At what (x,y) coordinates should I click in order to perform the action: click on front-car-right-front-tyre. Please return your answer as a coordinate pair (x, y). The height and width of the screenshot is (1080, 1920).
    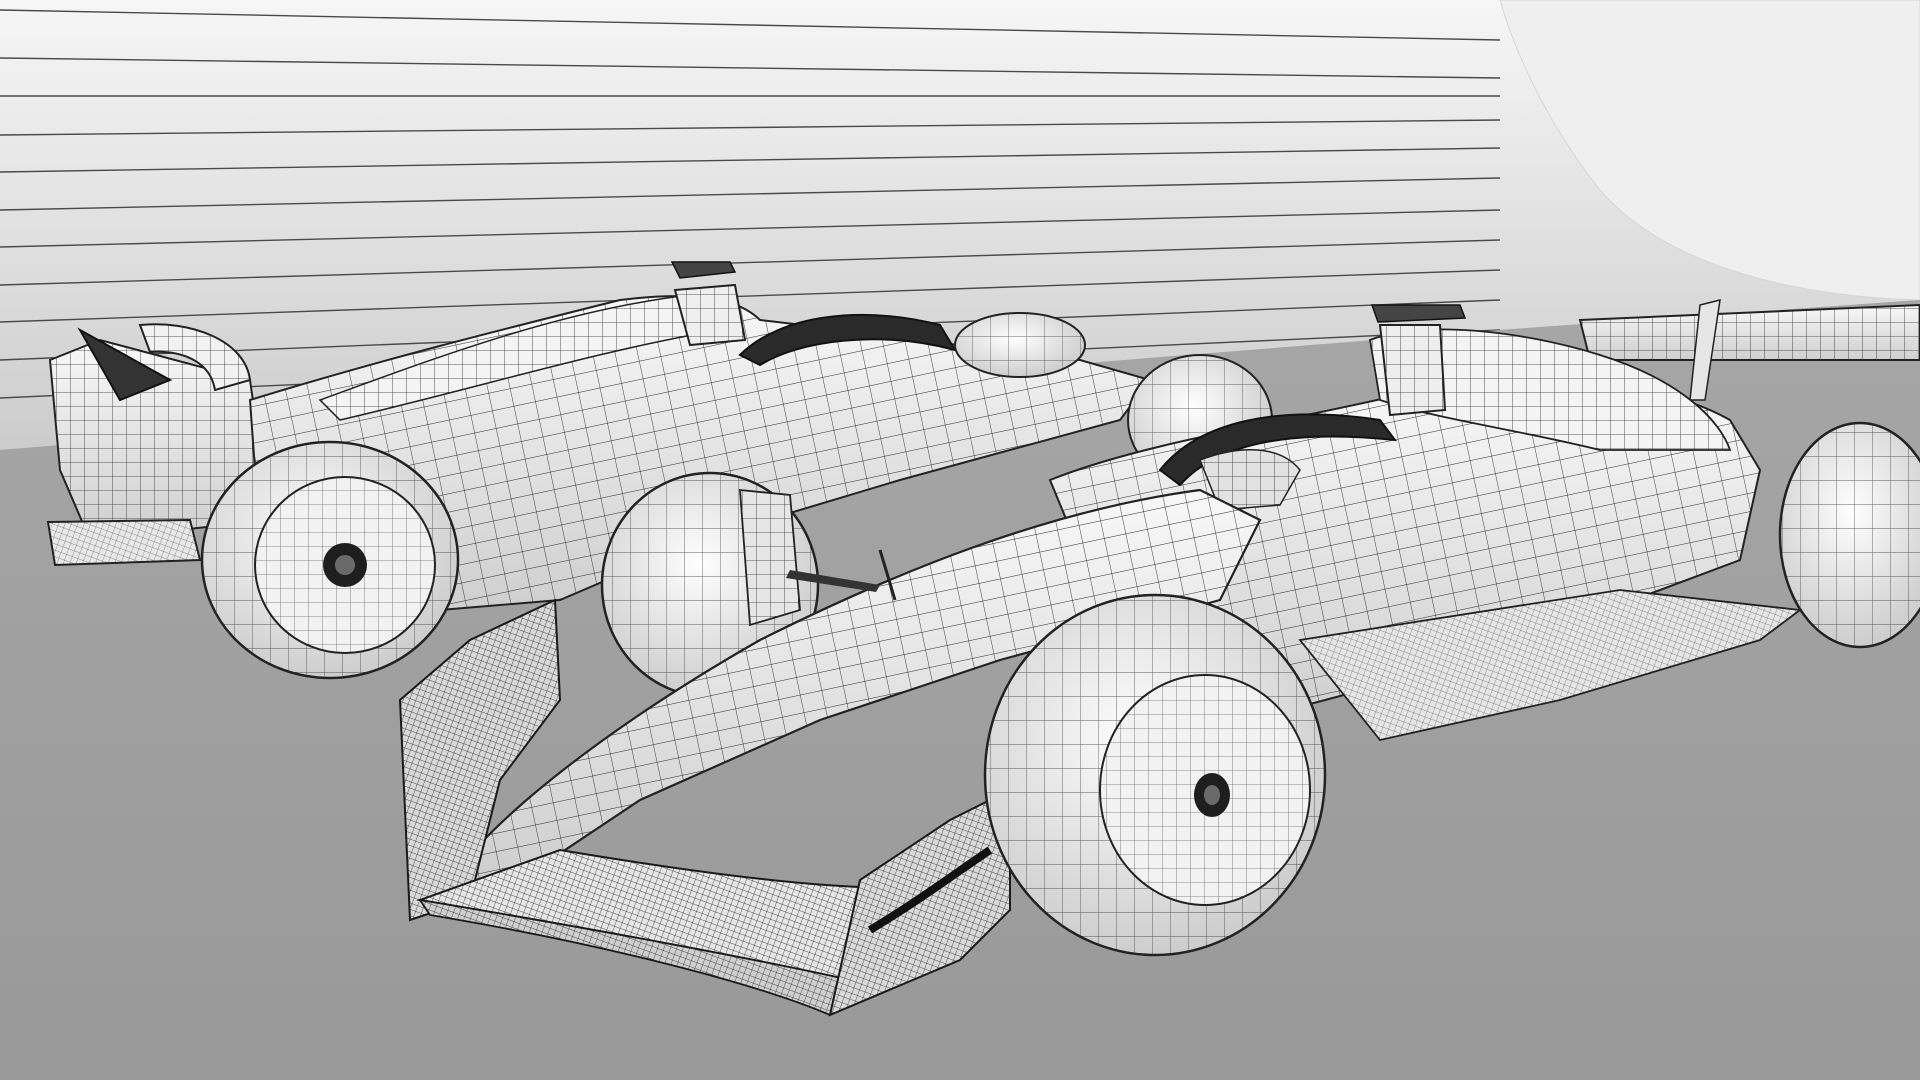
    Looking at the image, I should click on (1155, 775).